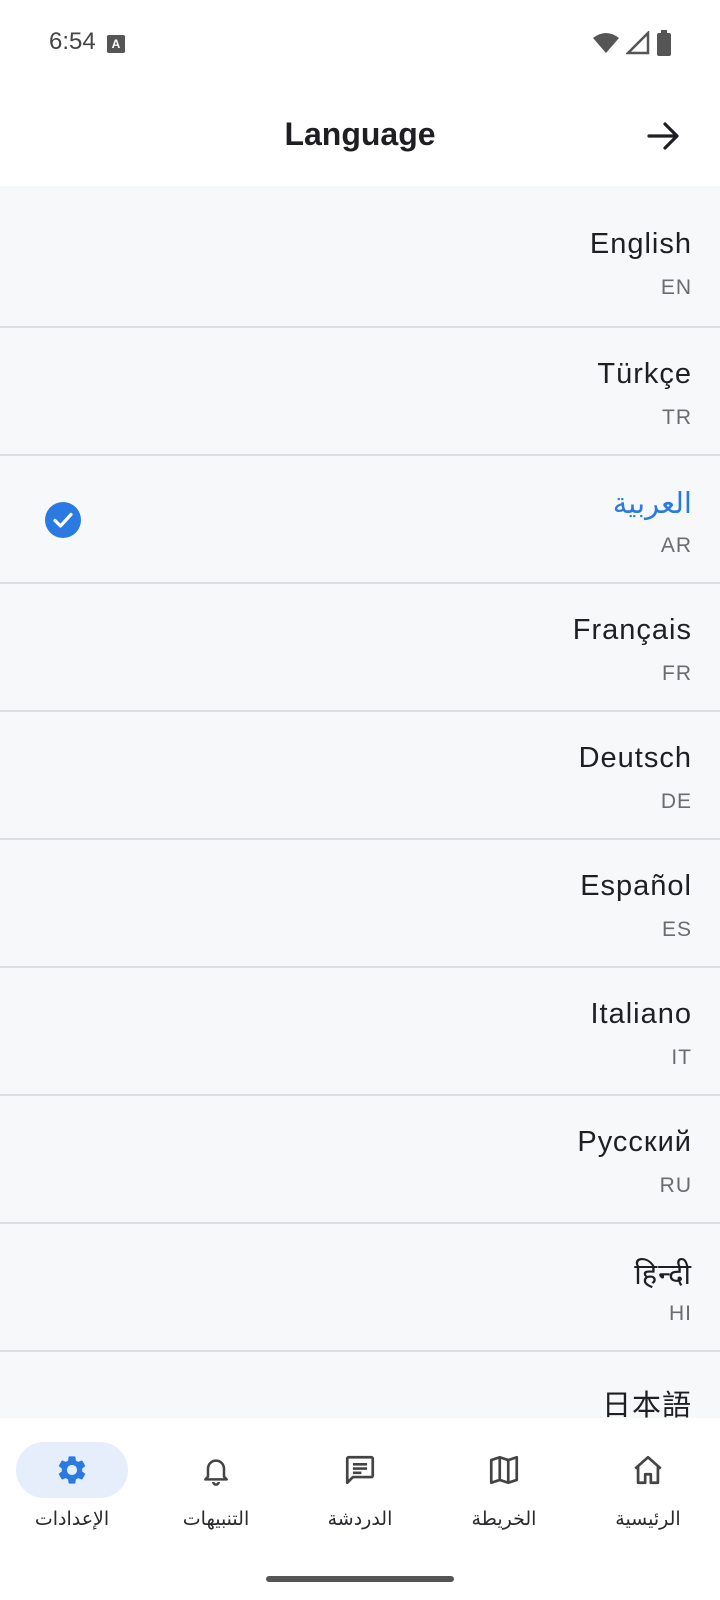  I want to click on language-name: Русский, so click(634, 1142).